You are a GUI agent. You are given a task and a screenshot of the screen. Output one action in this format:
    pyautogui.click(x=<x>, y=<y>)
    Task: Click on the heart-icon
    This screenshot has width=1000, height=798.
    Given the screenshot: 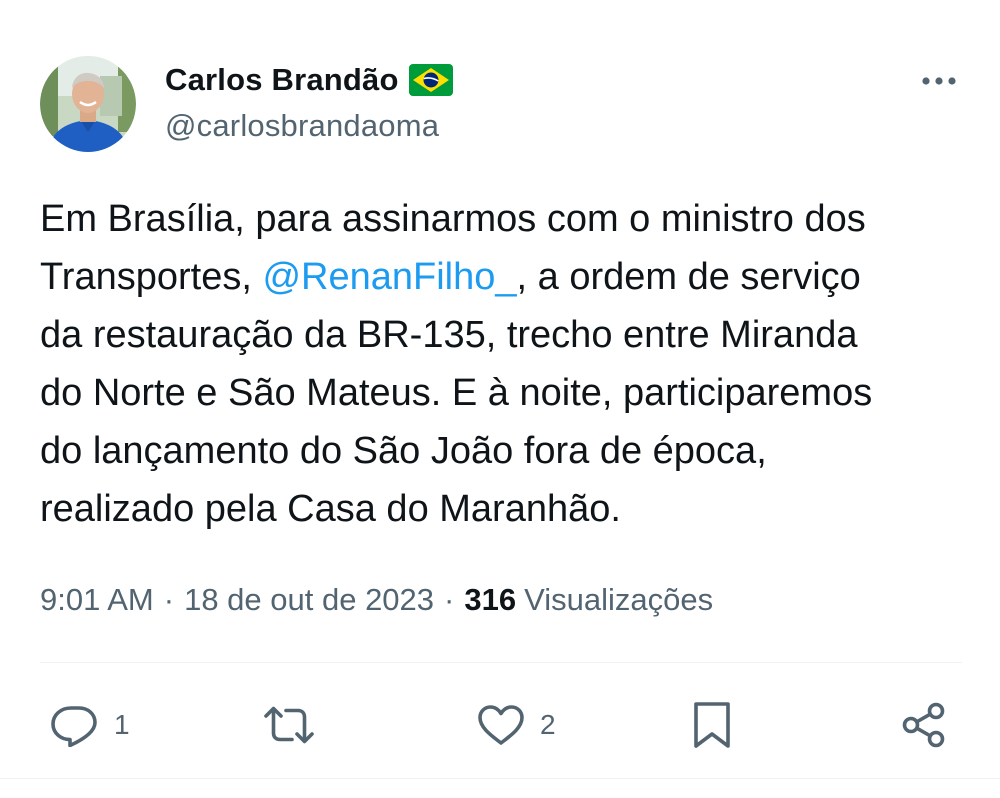 What is the action you would take?
    pyautogui.click(x=501, y=725)
    